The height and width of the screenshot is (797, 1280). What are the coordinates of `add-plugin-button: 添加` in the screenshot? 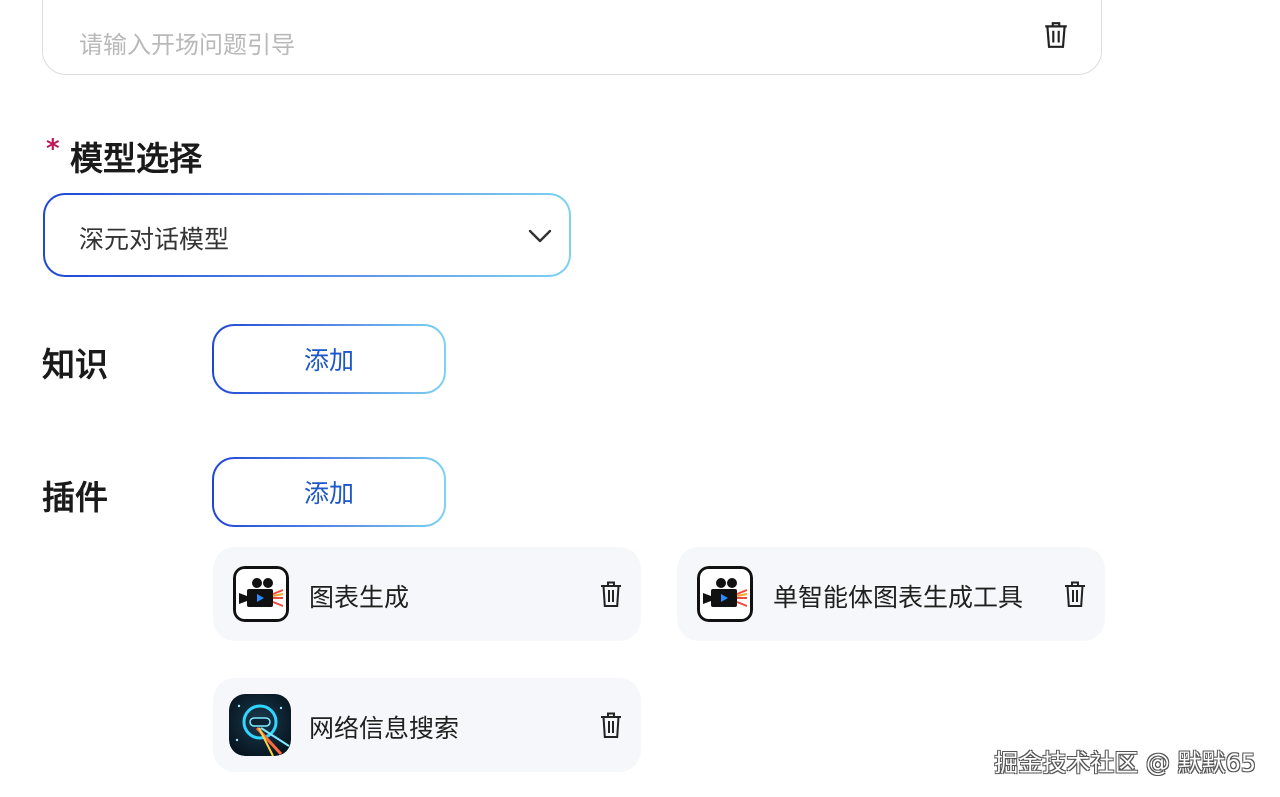 It's located at (329, 492).